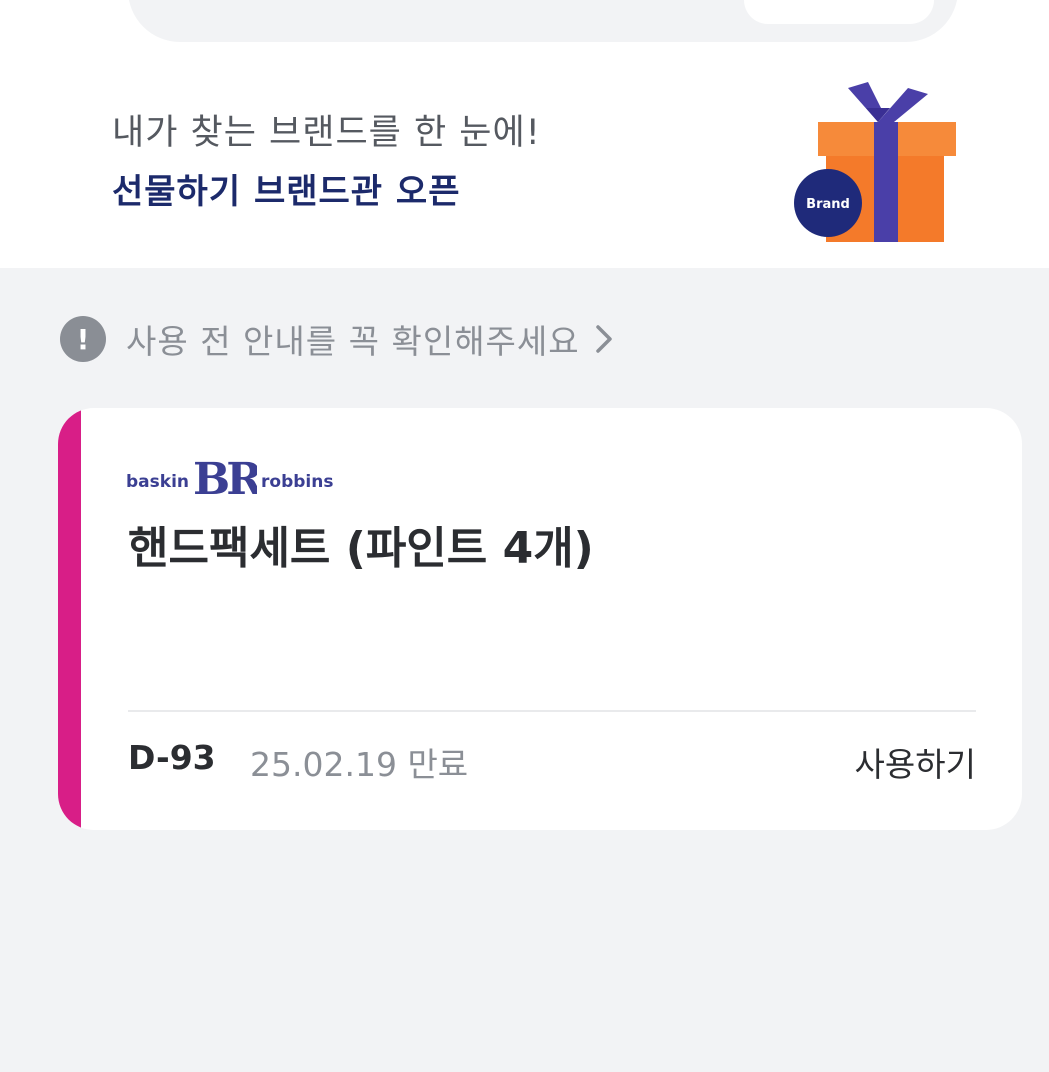 Image resolution: width=1049 pixels, height=1072 pixels. I want to click on use-coupon-button: 사용하기, so click(915, 762).